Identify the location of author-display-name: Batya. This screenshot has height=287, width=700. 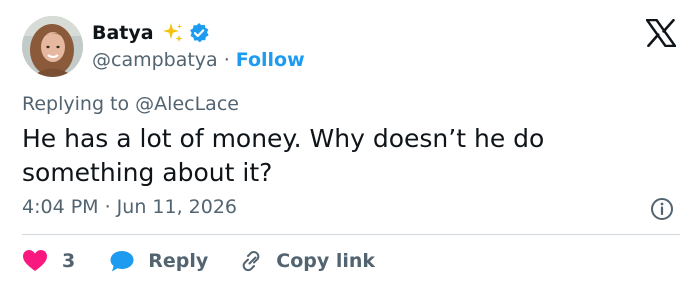
(123, 33).